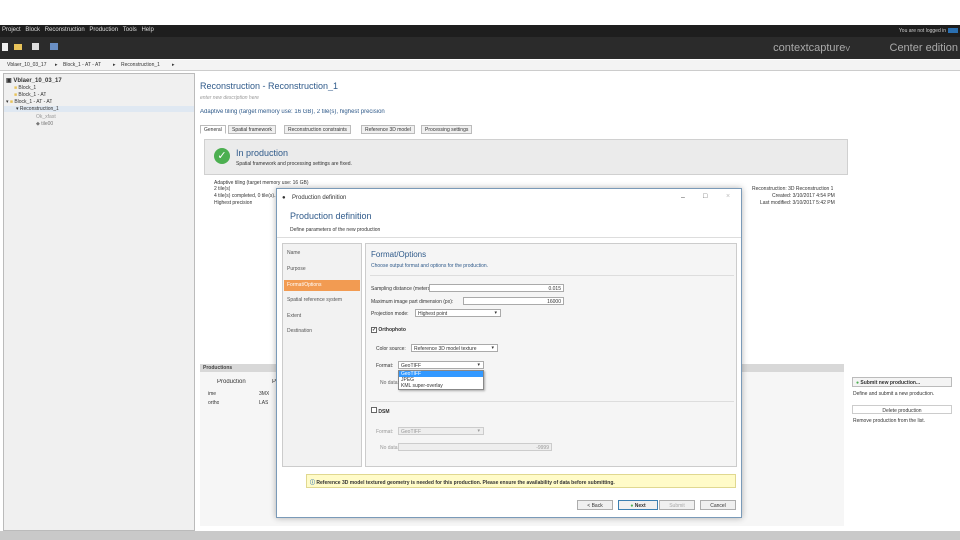 Image resolution: width=960 pixels, height=540 pixels. I want to click on status-bar, so click(480, 535).